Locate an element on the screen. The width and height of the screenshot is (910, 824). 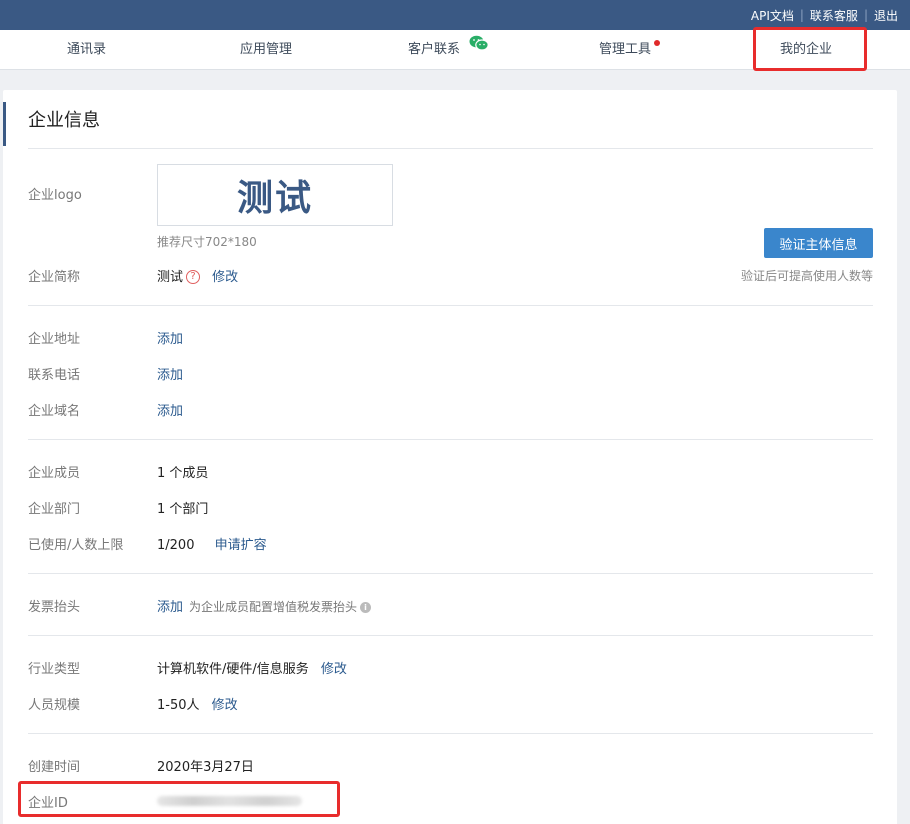
nav-tab-label: 通讯录 is located at coordinates (87, 49).